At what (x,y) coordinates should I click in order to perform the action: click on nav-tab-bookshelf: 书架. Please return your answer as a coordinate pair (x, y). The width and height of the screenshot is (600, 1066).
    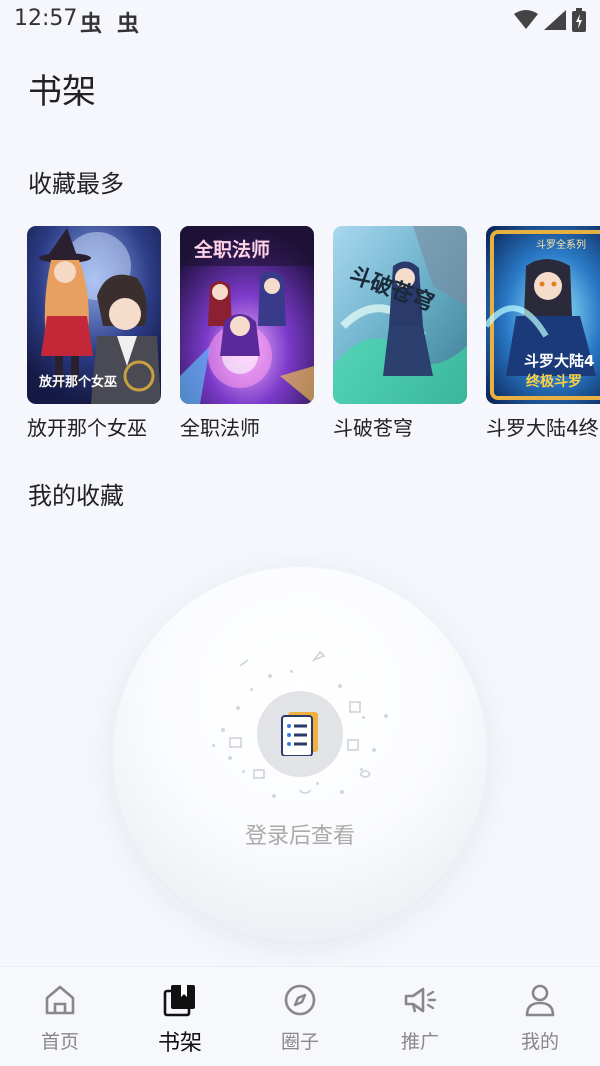
    Looking at the image, I should click on (180, 1016).